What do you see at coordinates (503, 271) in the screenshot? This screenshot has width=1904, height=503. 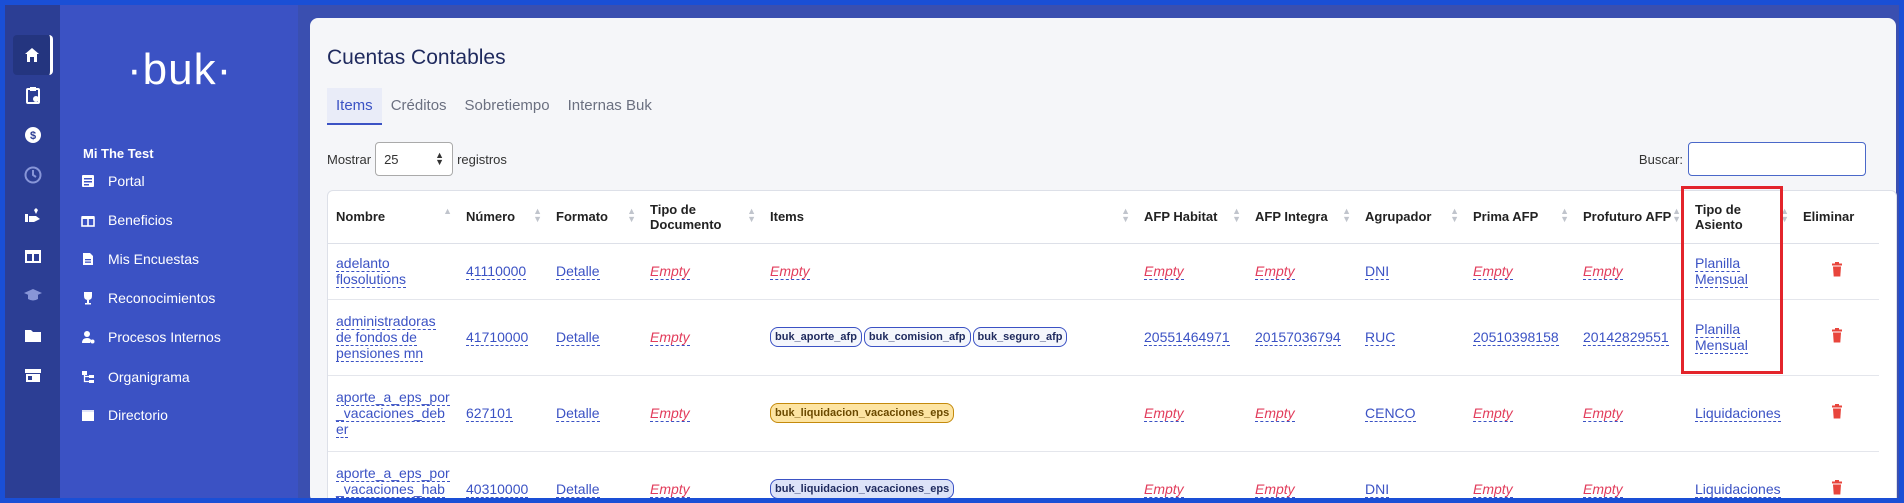 I see `cell-numero: 41110000` at bounding box center [503, 271].